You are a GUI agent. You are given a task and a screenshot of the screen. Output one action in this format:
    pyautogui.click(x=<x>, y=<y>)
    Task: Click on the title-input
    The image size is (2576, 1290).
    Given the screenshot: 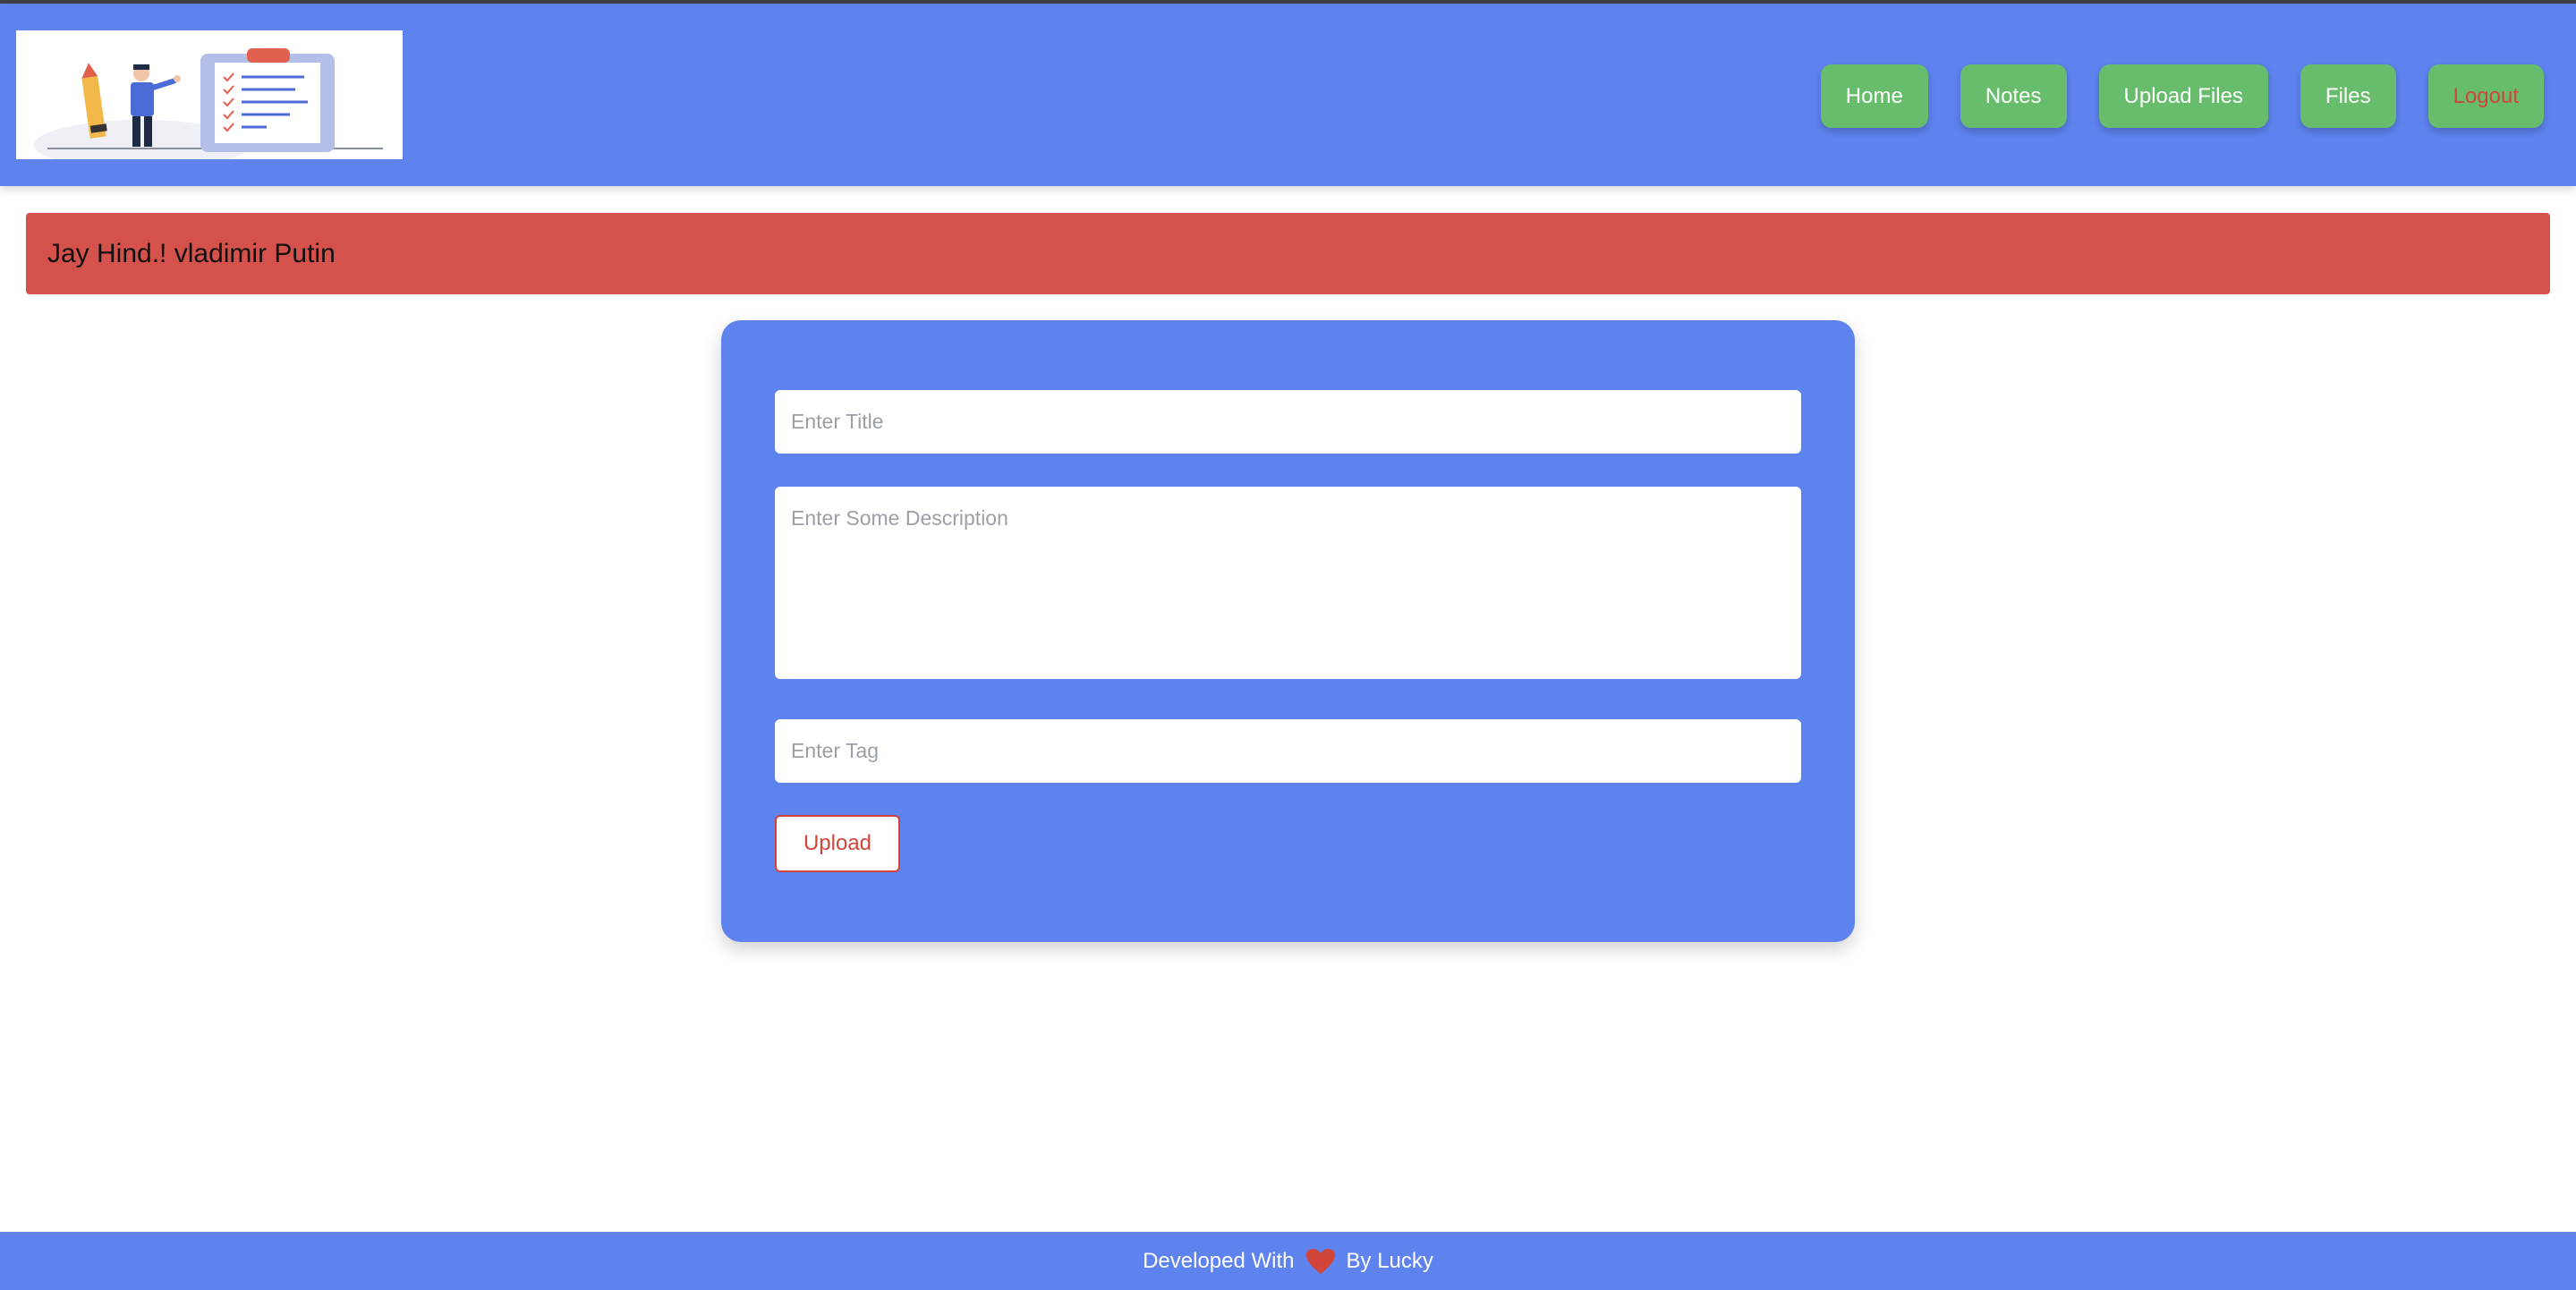 What is the action you would take?
    pyautogui.click(x=1288, y=422)
    